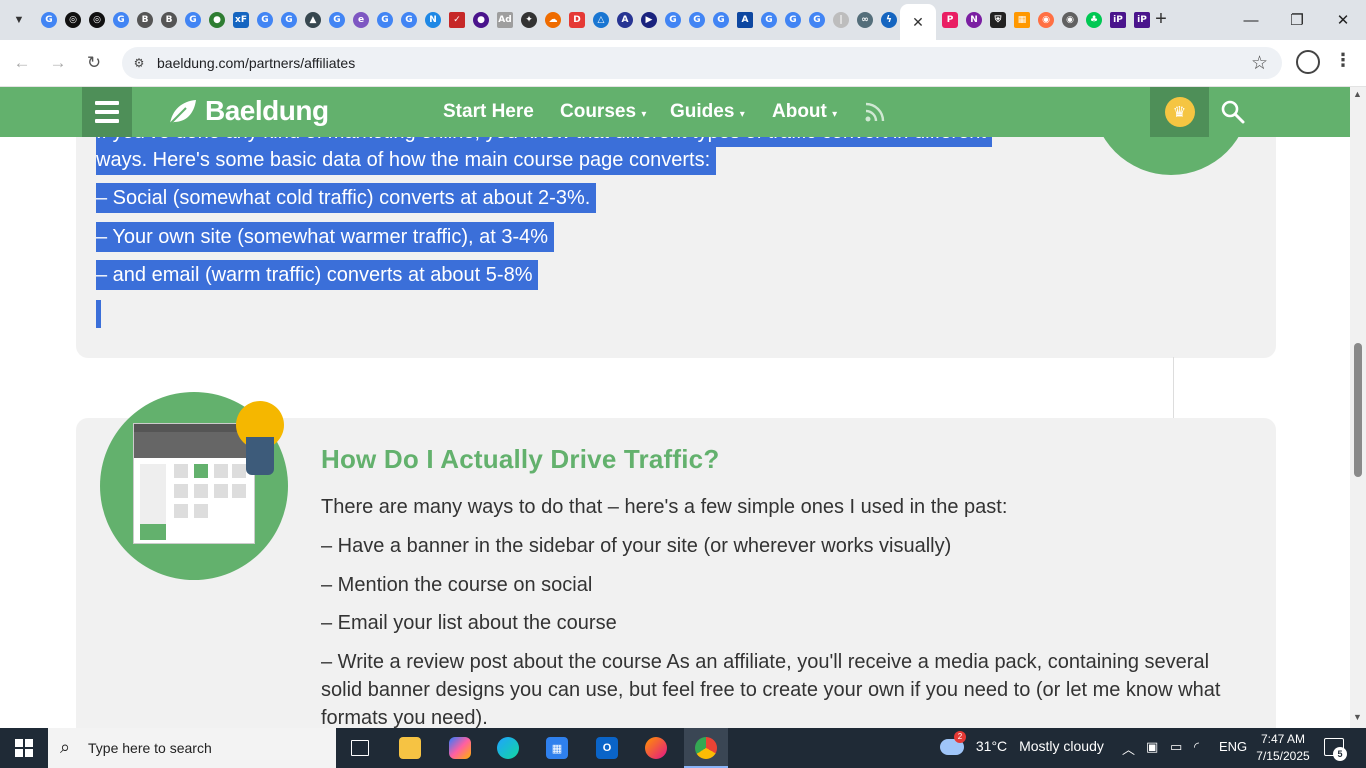 This screenshot has height=768, width=1366. Describe the element at coordinates (139, 63) in the screenshot. I see `site-info-icon: ⚙` at that location.